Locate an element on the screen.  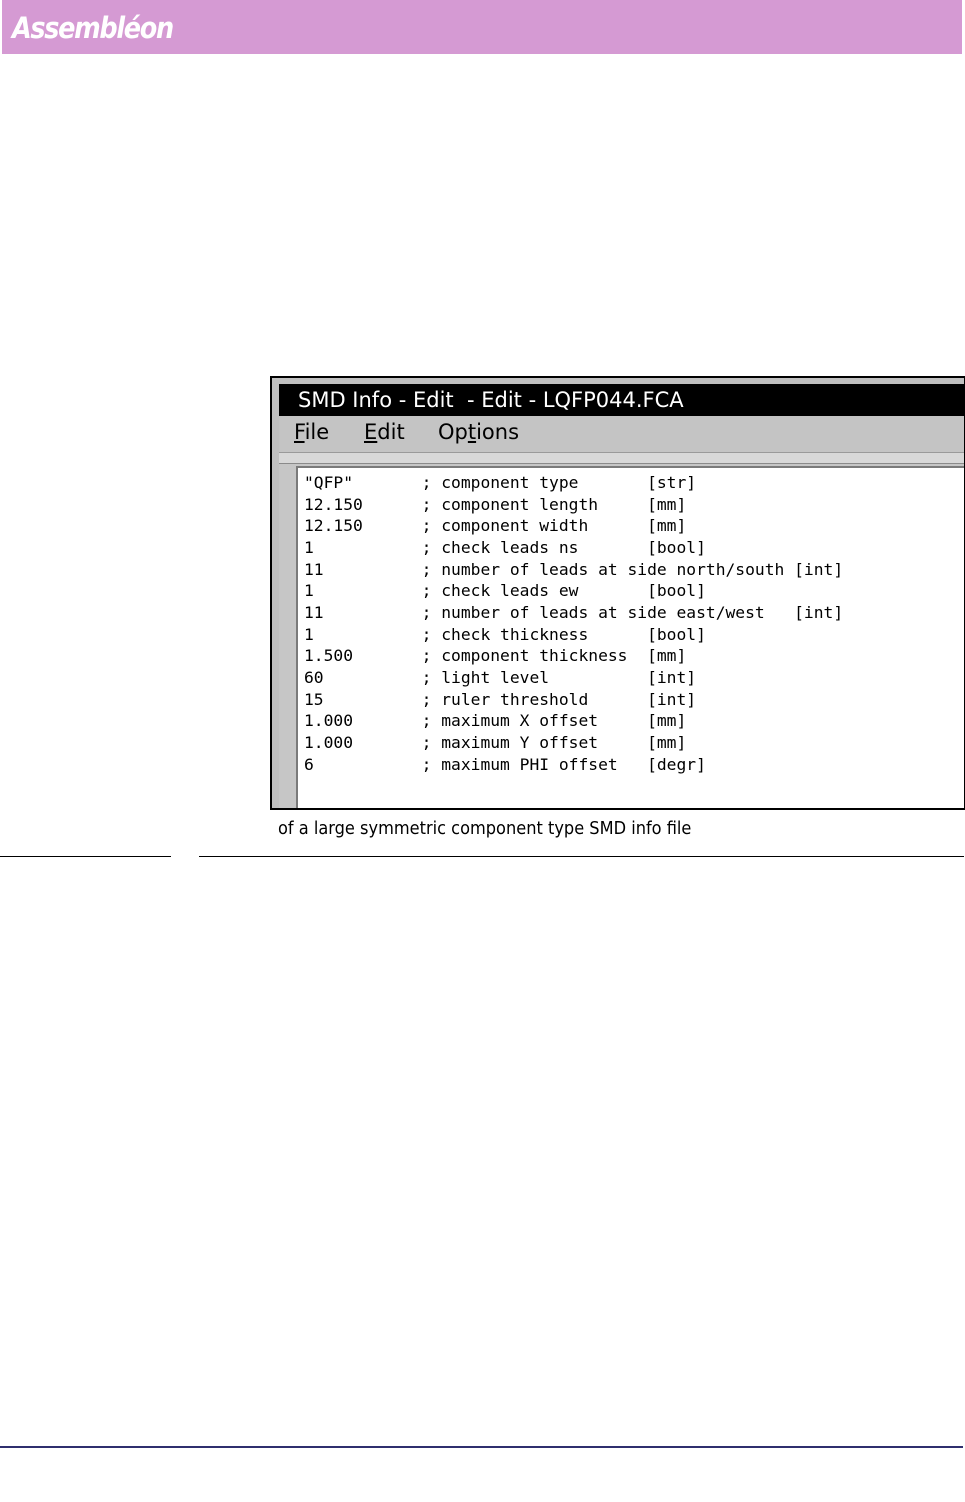
menu-item-options: Options is located at coordinates (478, 432).